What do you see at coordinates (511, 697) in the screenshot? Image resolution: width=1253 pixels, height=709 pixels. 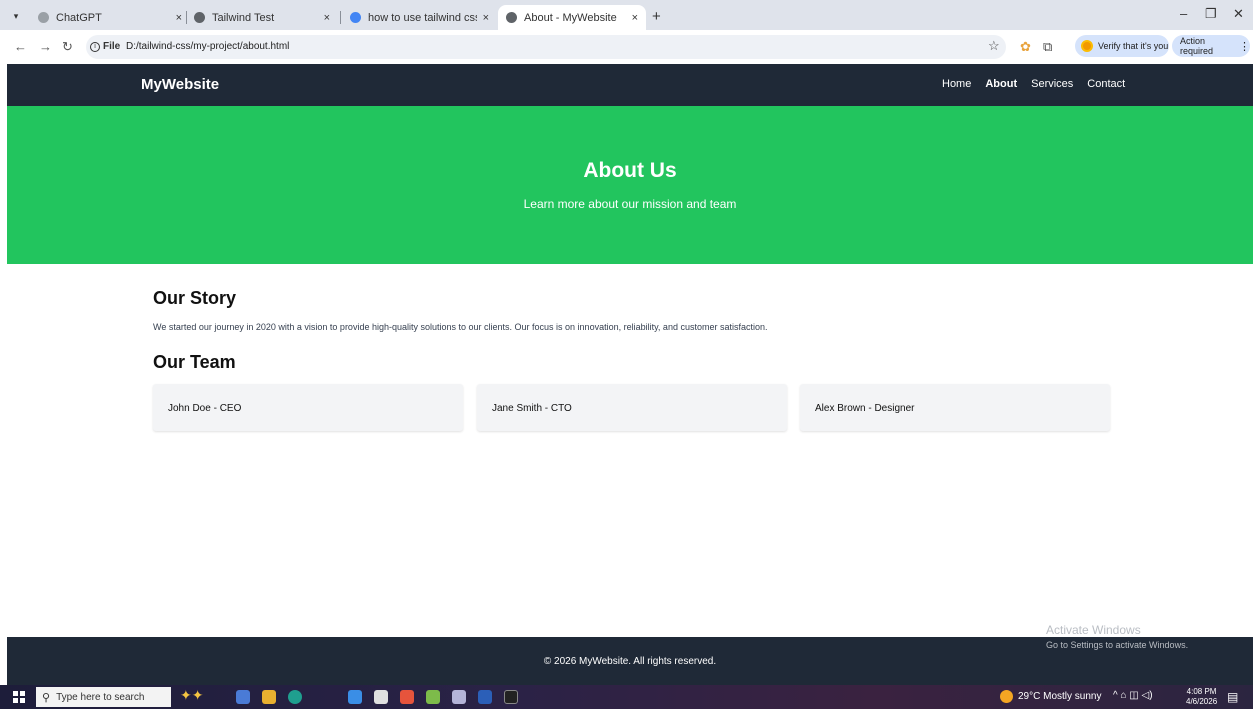 I see `terminal-icon` at bounding box center [511, 697].